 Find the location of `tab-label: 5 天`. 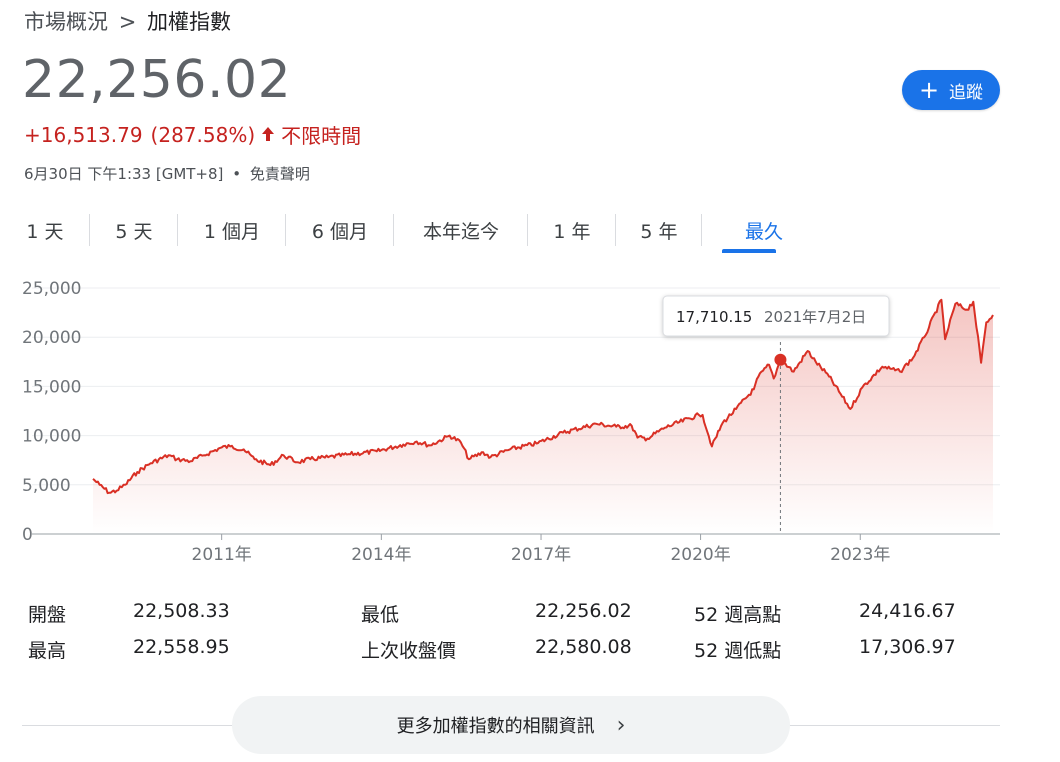

tab-label: 5 天 is located at coordinates (134, 231).